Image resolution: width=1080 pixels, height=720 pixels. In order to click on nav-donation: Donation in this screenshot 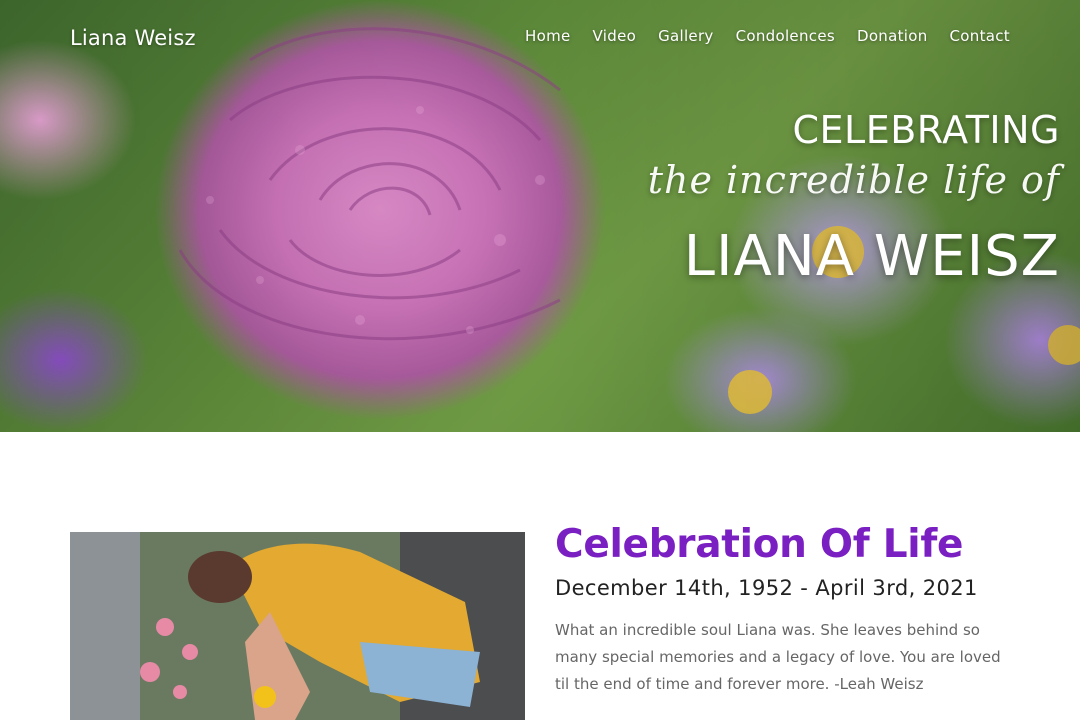, I will do `click(892, 36)`.